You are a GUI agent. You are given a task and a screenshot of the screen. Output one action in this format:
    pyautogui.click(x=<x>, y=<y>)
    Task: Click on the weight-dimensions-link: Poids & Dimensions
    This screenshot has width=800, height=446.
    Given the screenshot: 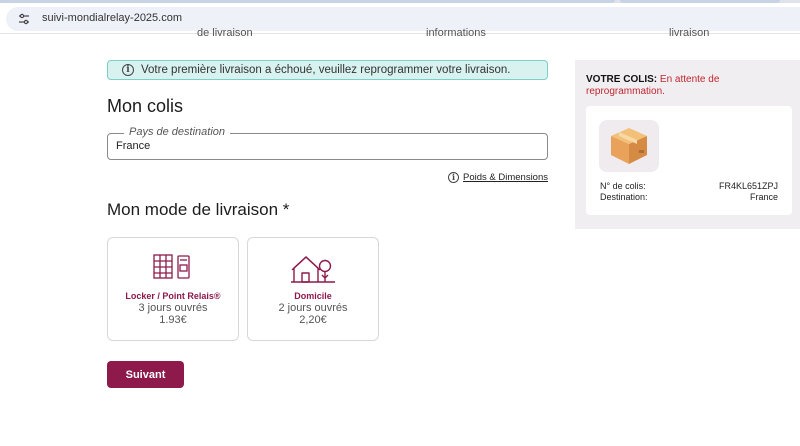 What is the action you would take?
    pyautogui.click(x=505, y=177)
    